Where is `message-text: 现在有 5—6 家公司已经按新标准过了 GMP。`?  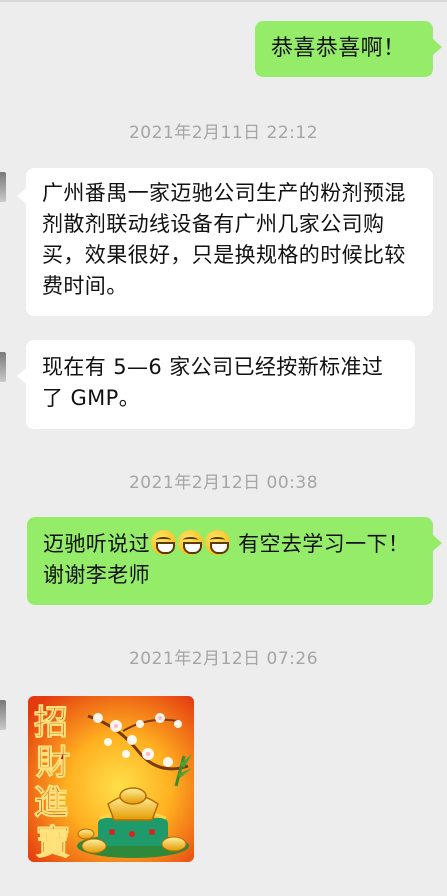 message-text: 现在有 5—6 家公司已经按新标准过了 GMP。 is located at coordinates (213, 382).